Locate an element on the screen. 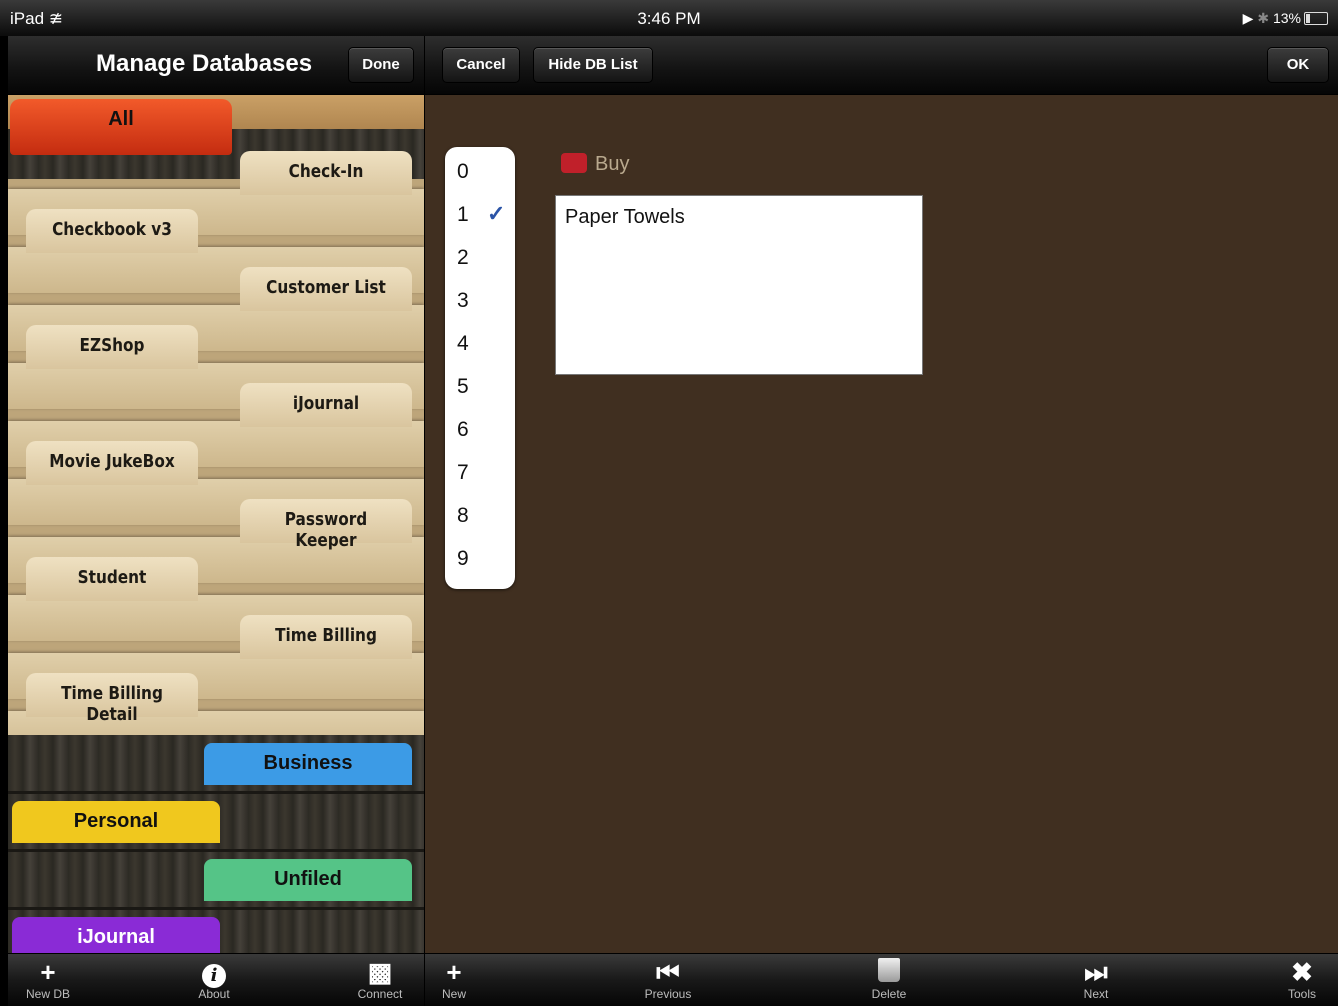  status-right: ▶ ✱ 13% is located at coordinates (1285, 18).